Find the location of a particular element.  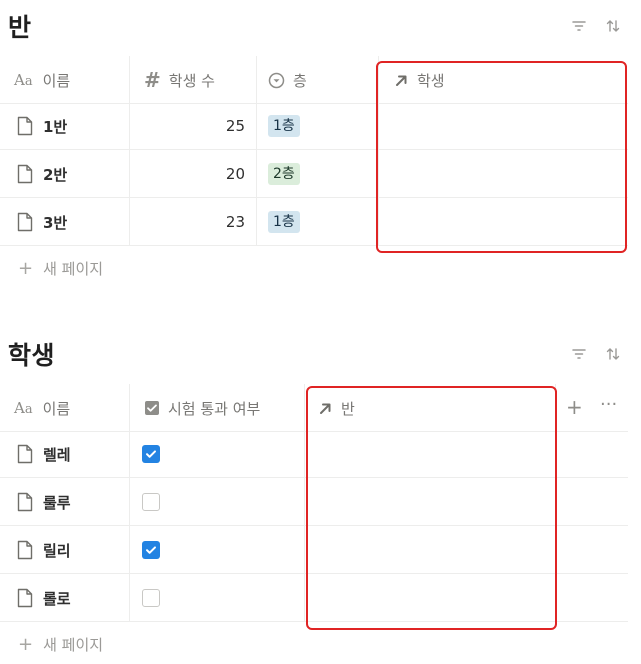

column-label: 시험 통과 여부 is located at coordinates (214, 408).